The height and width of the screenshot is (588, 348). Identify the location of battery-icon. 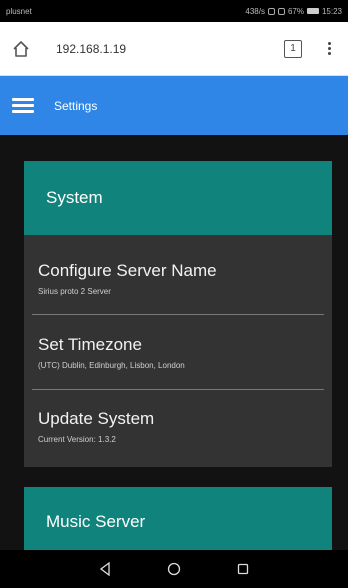
(312, 11).